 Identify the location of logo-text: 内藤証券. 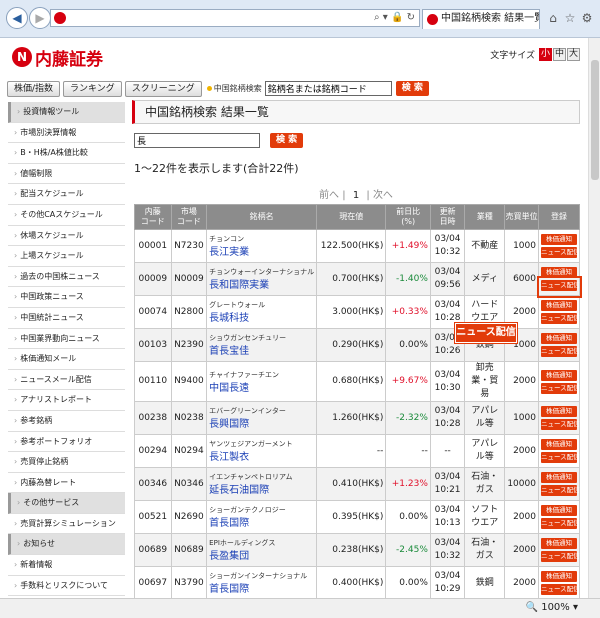
(69, 59).